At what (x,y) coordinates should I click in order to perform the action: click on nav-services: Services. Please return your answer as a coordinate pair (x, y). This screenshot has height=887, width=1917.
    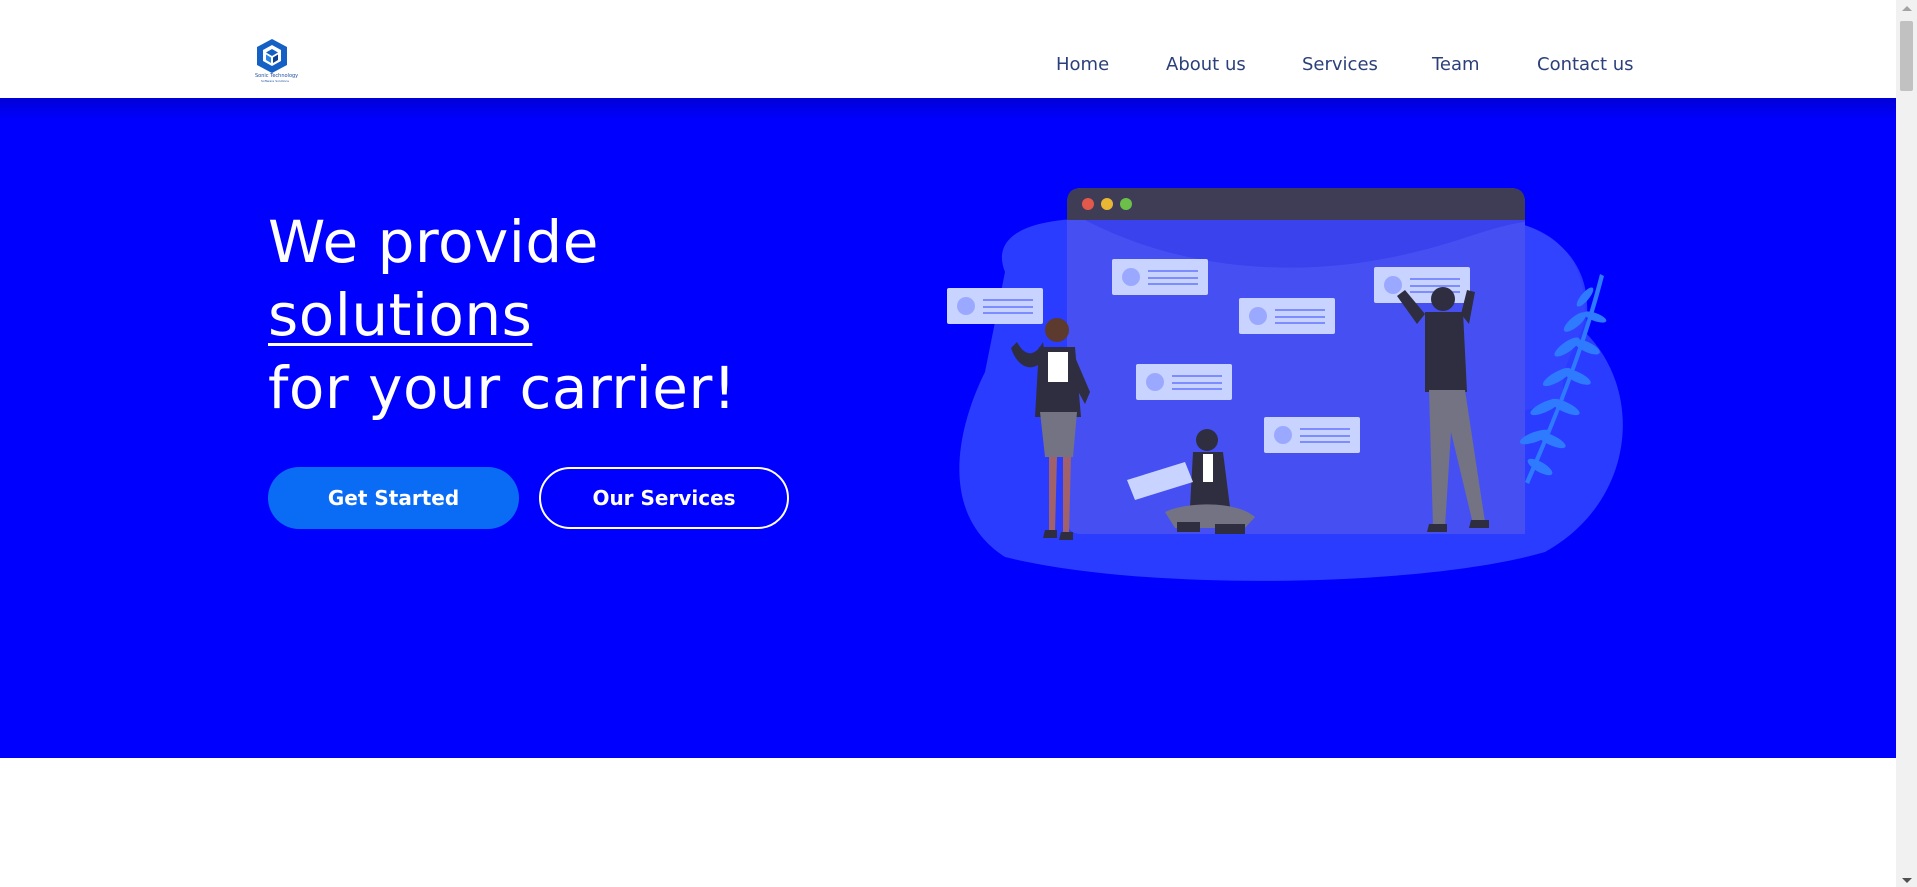
    Looking at the image, I should click on (1340, 64).